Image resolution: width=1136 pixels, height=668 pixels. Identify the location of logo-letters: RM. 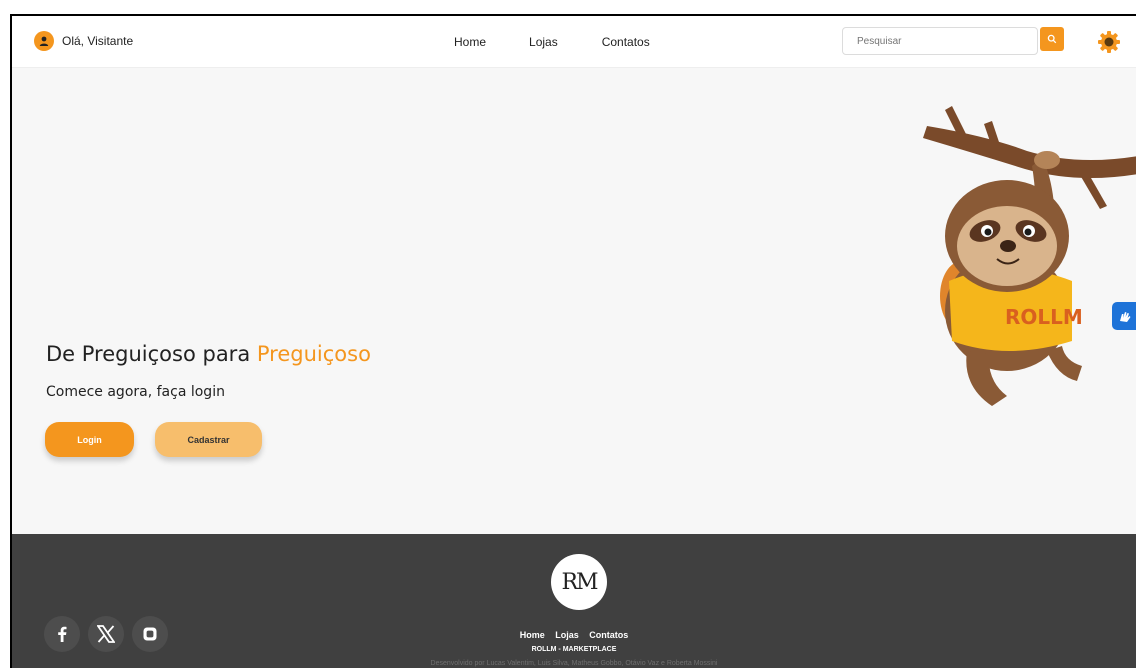
(579, 582).